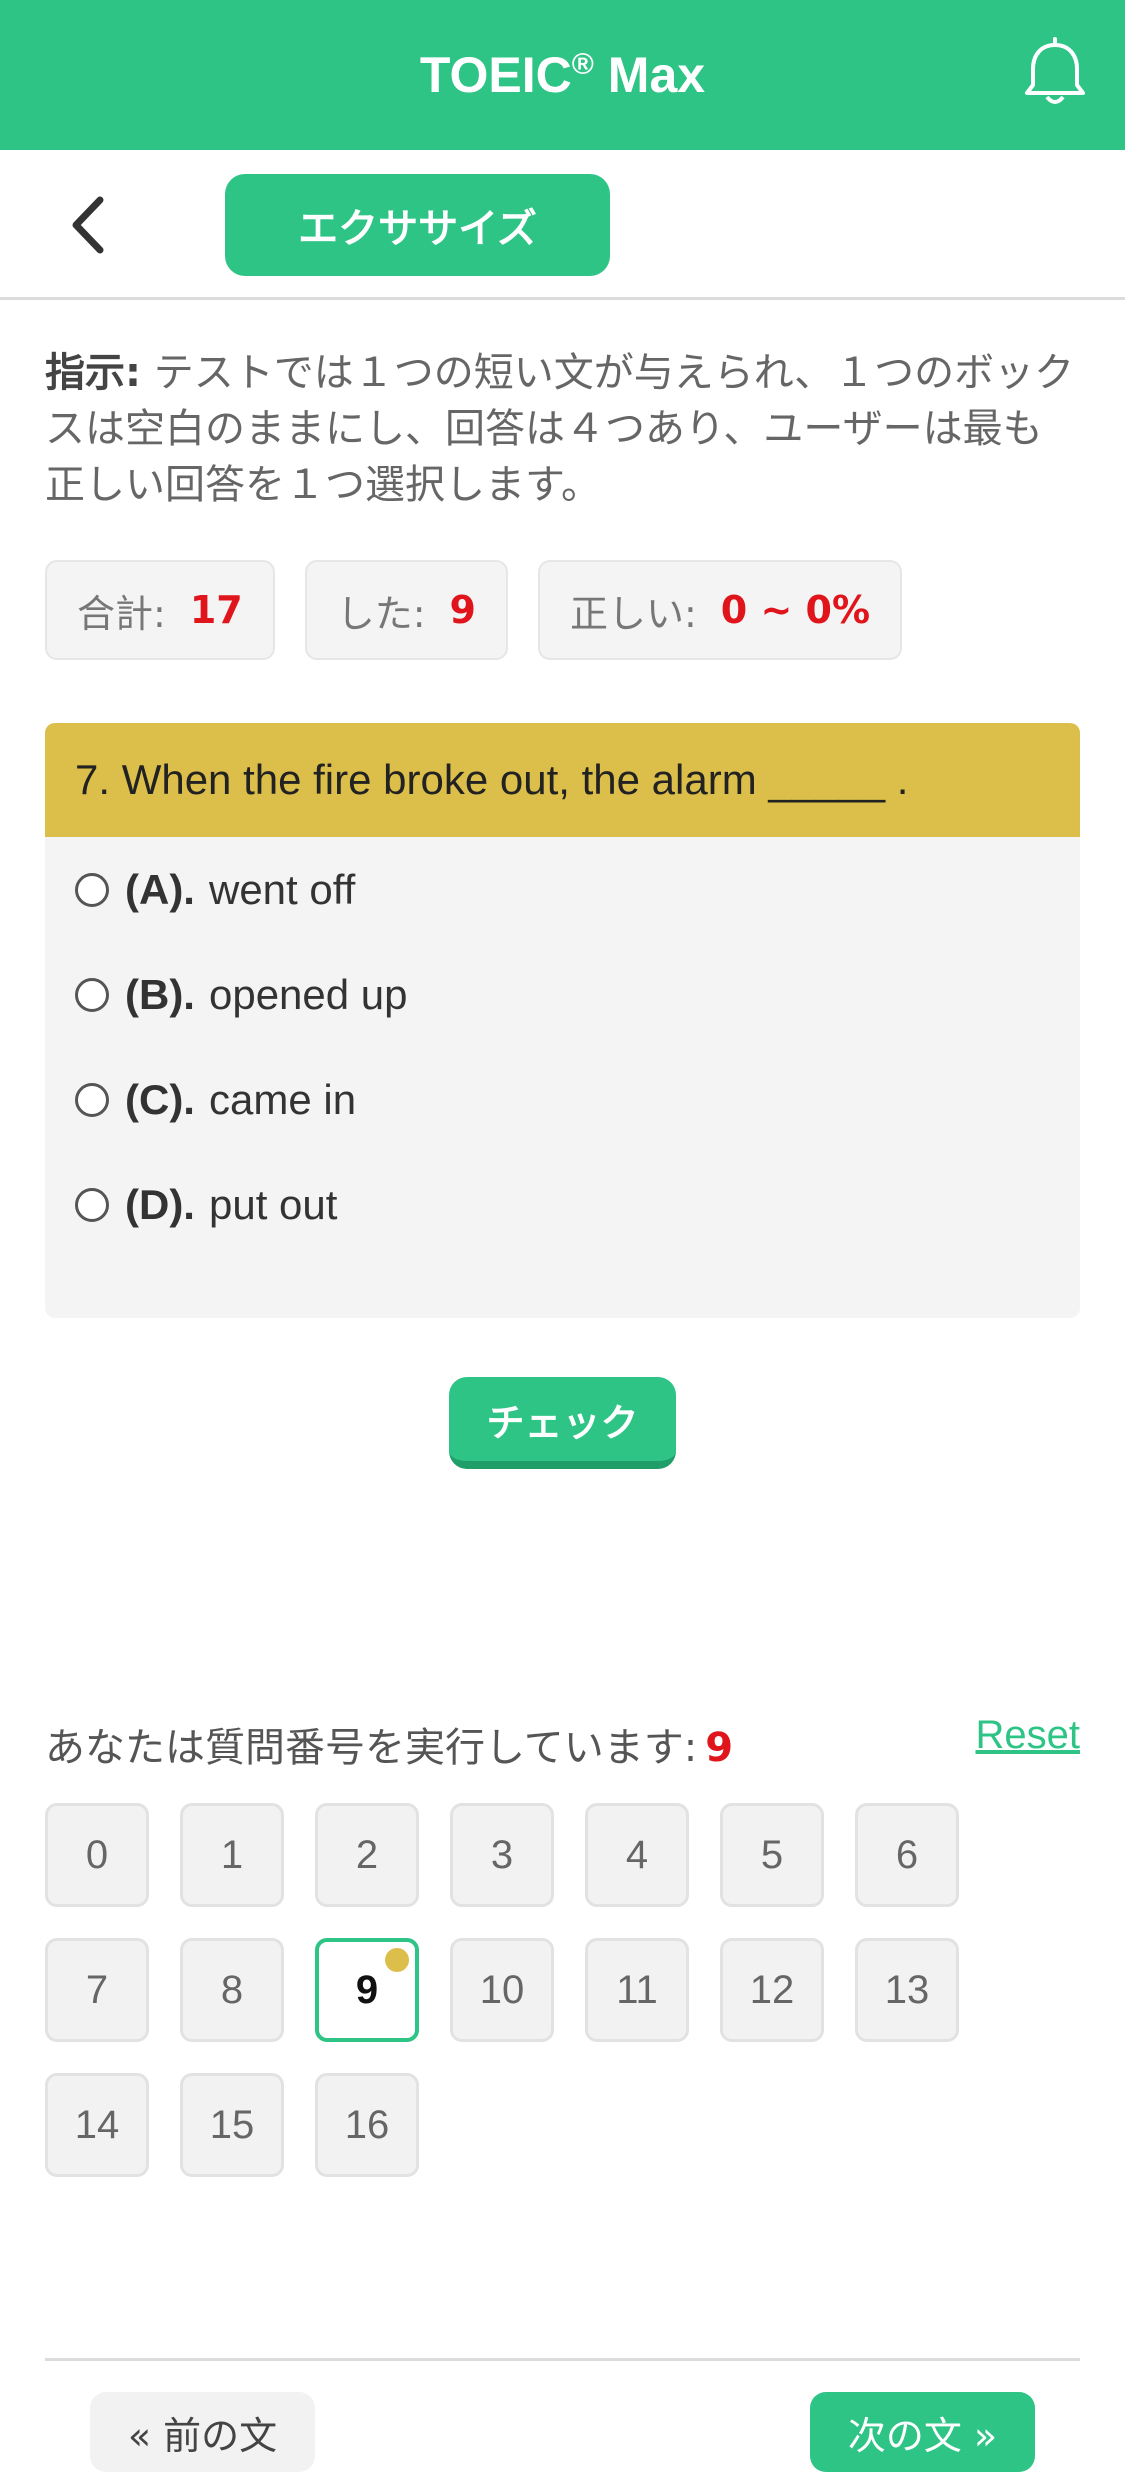 This screenshot has height=2472, width=1125. I want to click on question-number-button: 11, so click(637, 1990).